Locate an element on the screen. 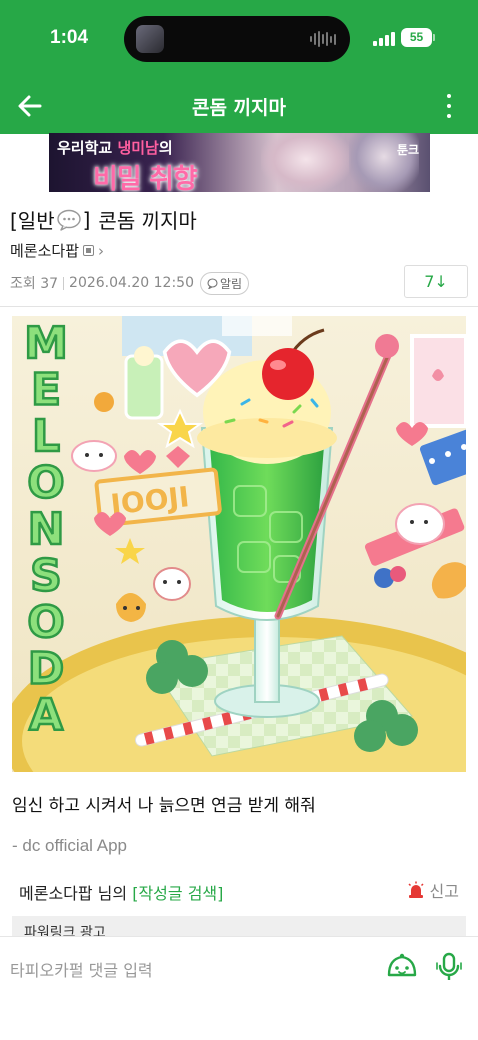 This screenshot has height=1040, width=478. banner-headline: 비밀 취향 is located at coordinates (145, 178).